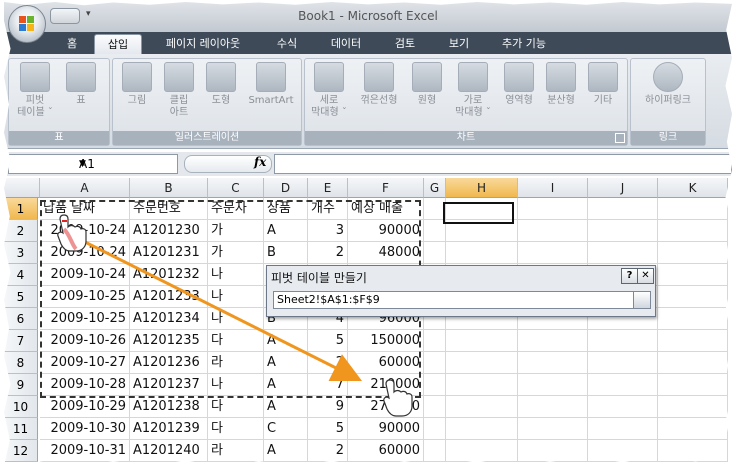  What do you see at coordinates (454, 300) in the screenshot?
I see `range-input: Sheet2!$A$1:$F$9` at bounding box center [454, 300].